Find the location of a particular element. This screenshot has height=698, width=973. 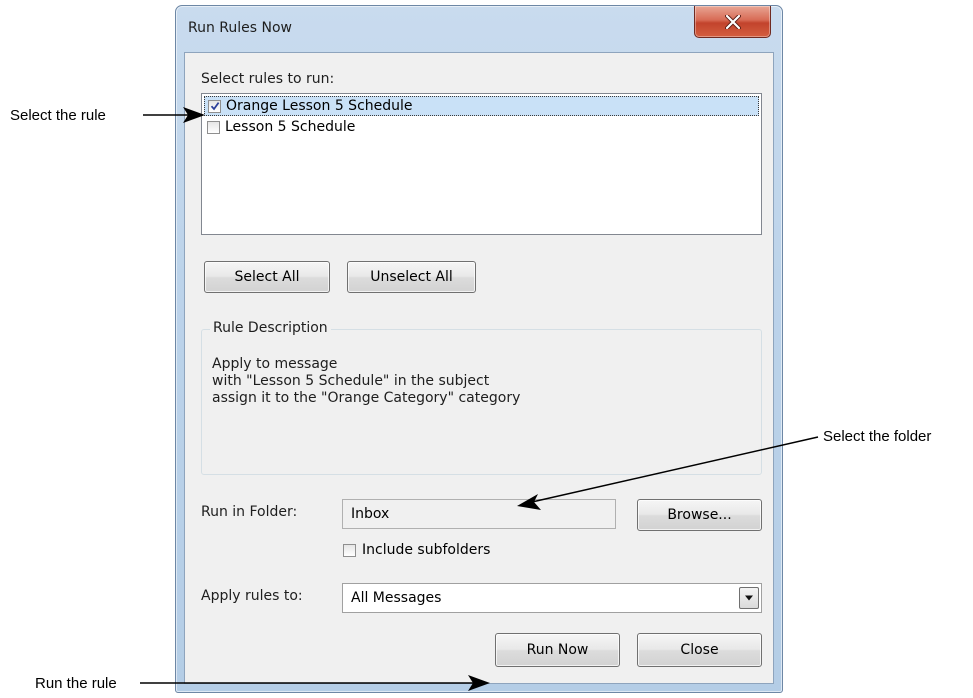

include-subfolders-option: Include subfolders is located at coordinates (416, 550).